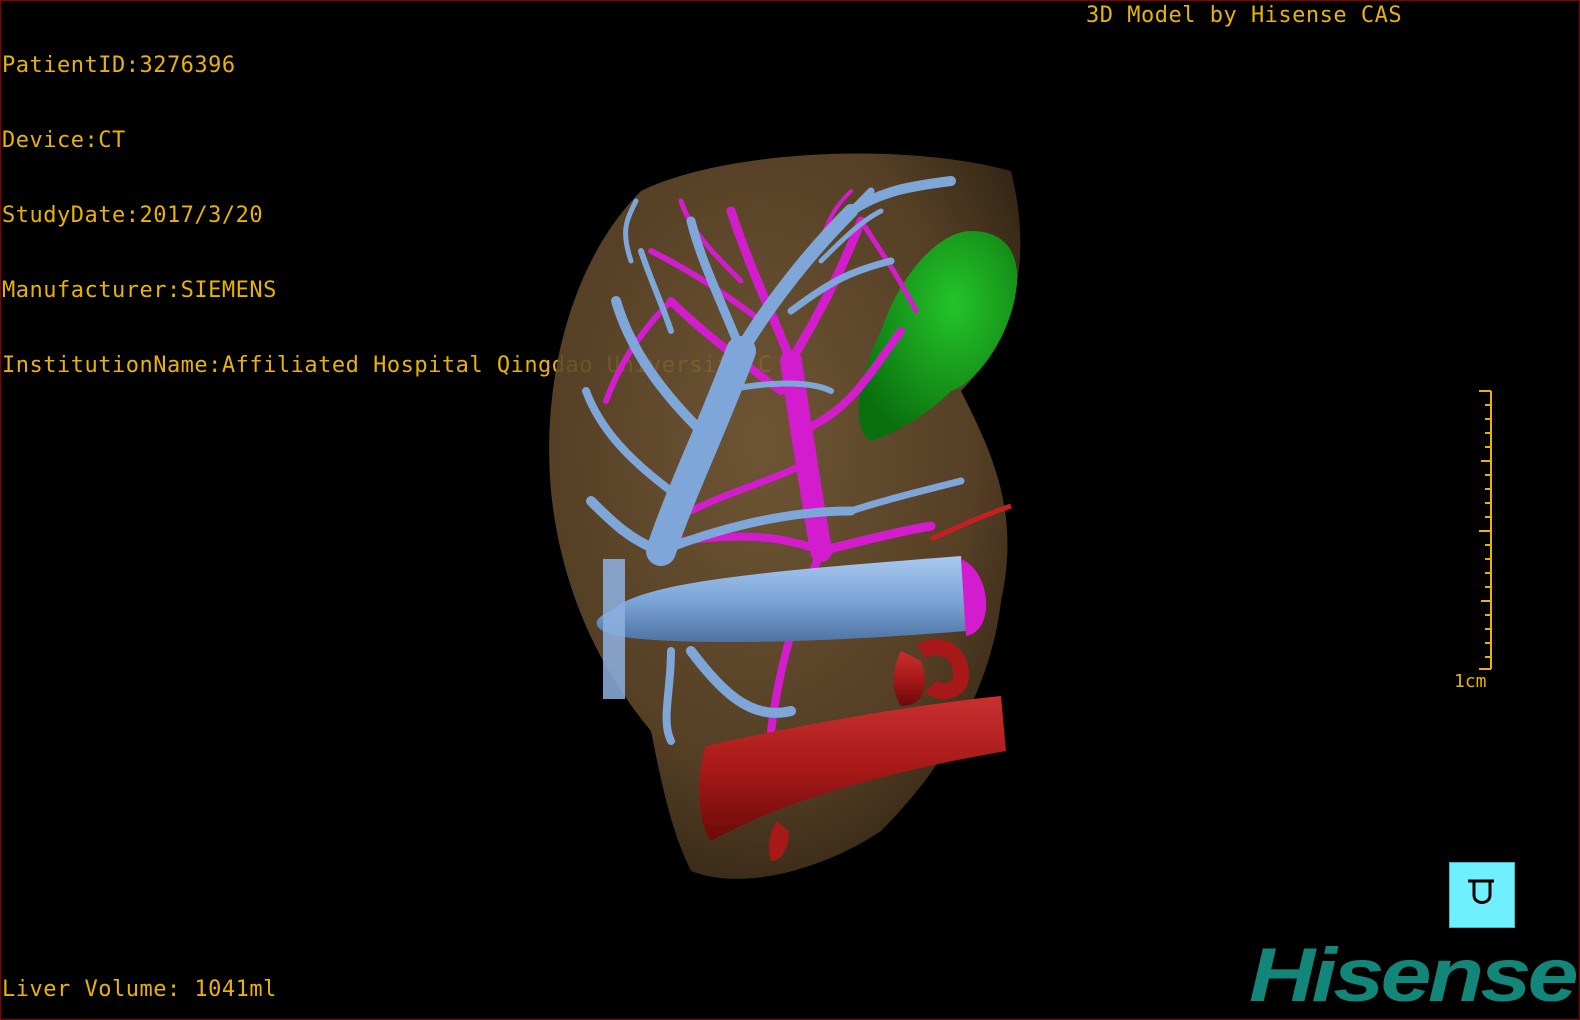  What do you see at coordinates (1481, 891) in the screenshot?
I see `orientation-cube-icon` at bounding box center [1481, 891].